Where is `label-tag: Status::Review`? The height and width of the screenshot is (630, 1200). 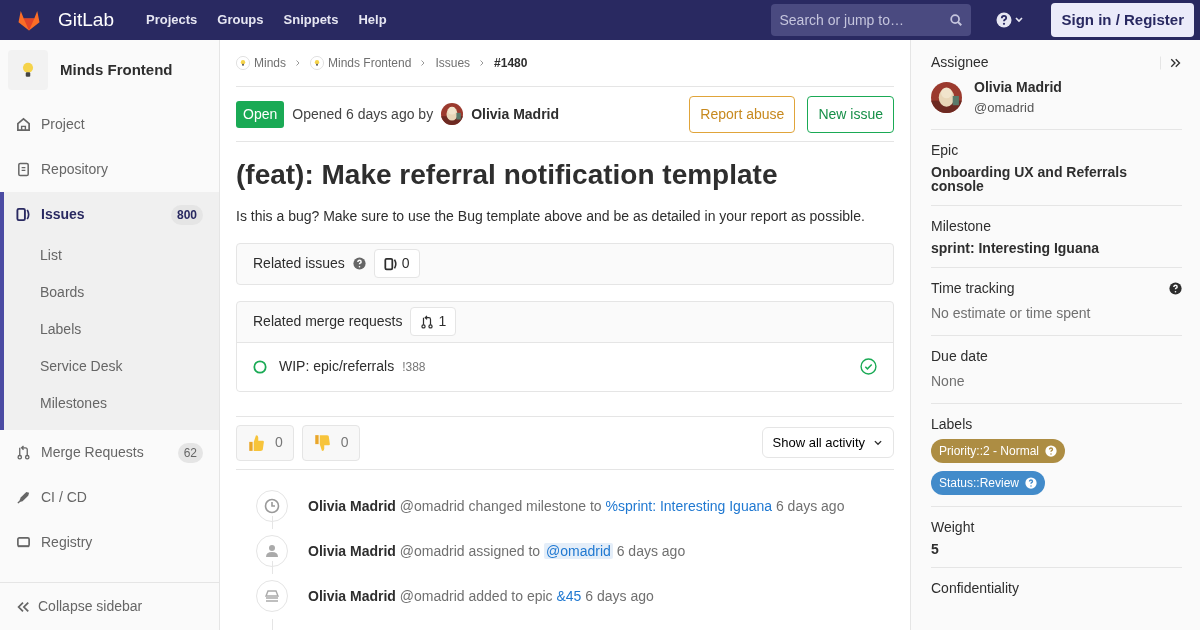 label-tag: Status::Review is located at coordinates (988, 482).